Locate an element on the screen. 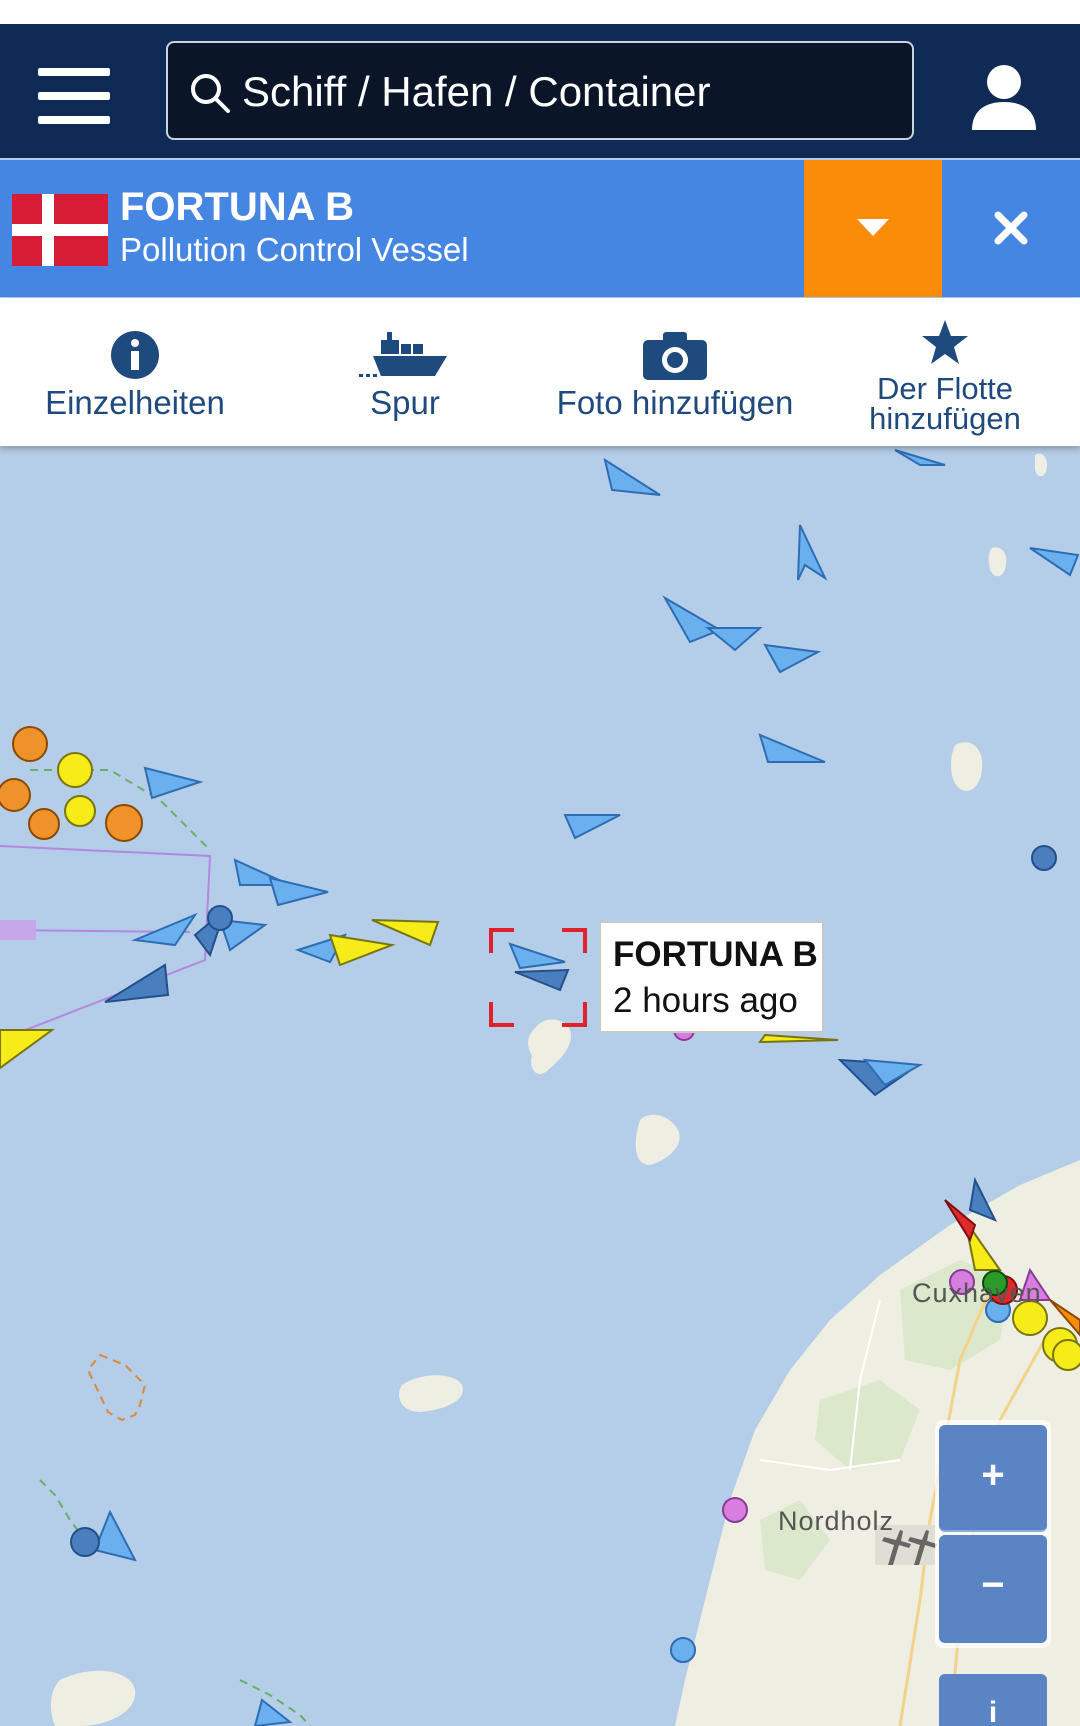 This screenshot has width=1080, height=1726. traffic-zone-label is located at coordinates (18, 930).